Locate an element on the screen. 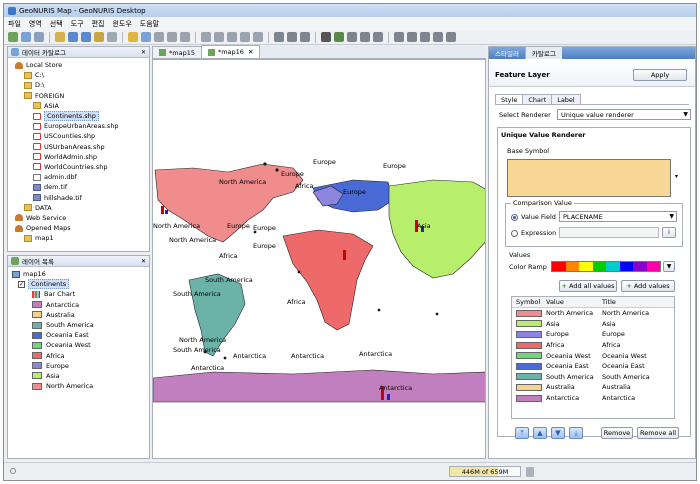  chart-icon is located at coordinates (232, 37).